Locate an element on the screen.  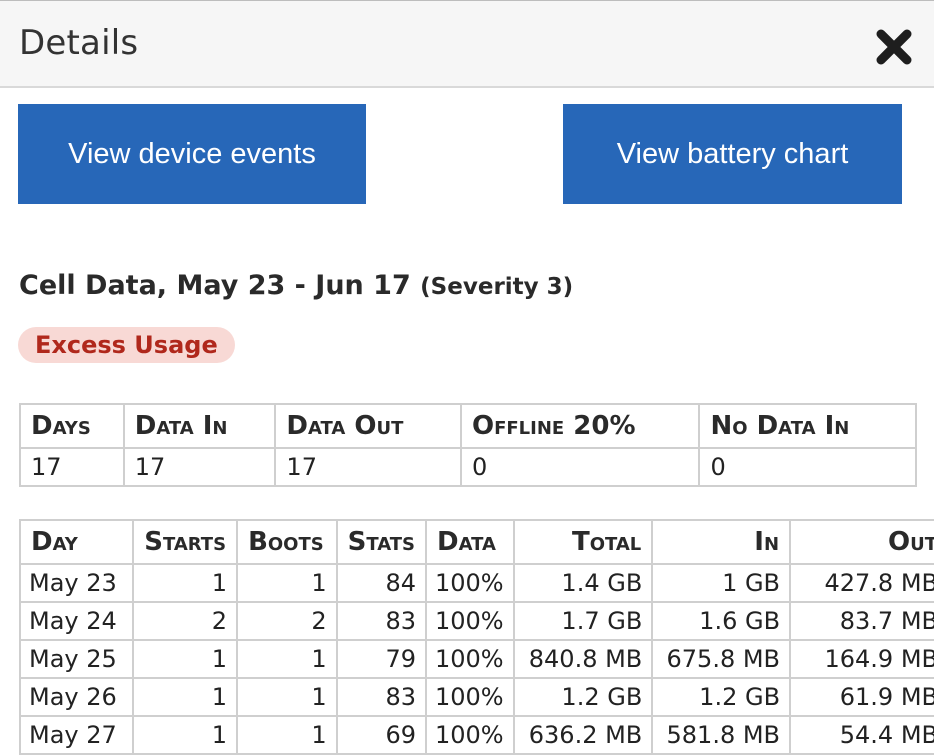
summary-header-no-data-in: No Data In is located at coordinates (807, 426).